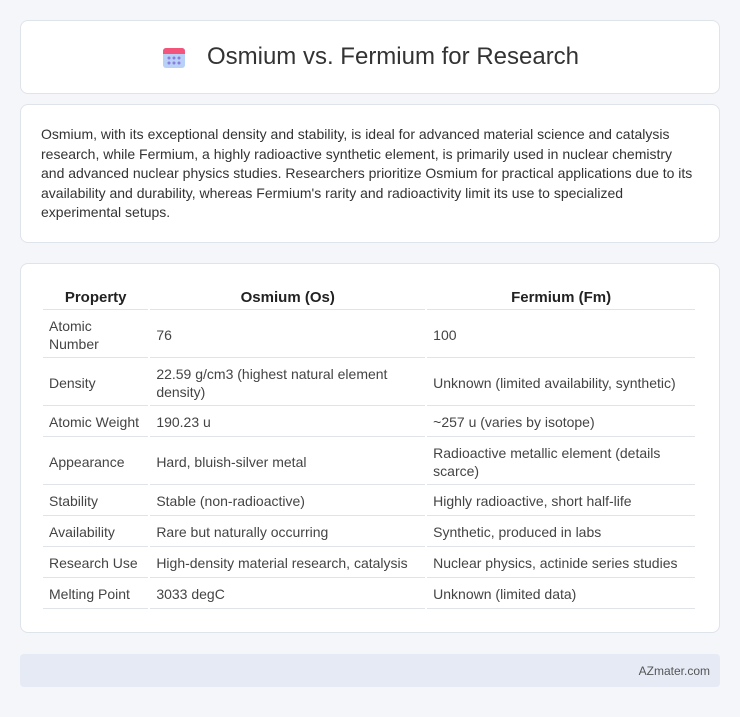 The image size is (740, 717). Describe the element at coordinates (96, 501) in the screenshot. I see `property-cell: Stability` at that location.